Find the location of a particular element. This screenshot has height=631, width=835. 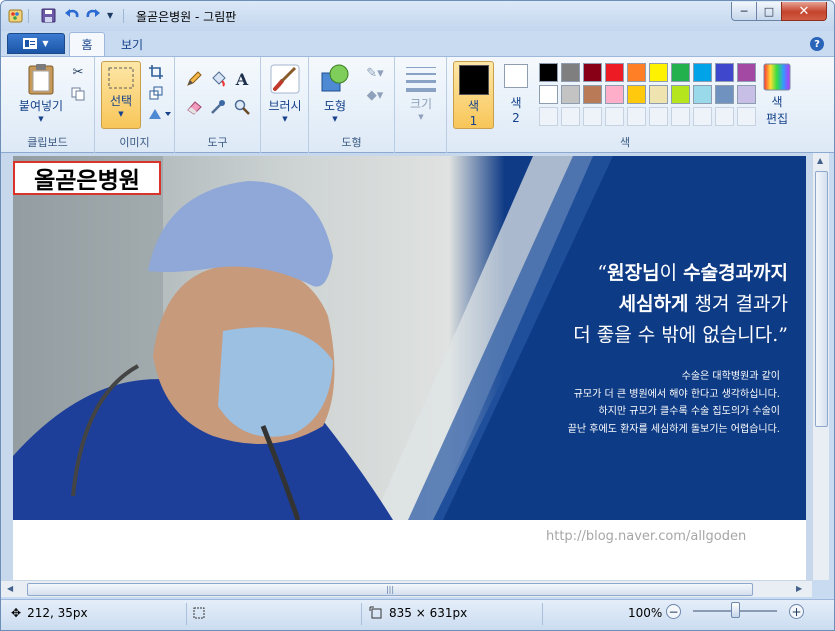

pencil-icon is located at coordinates (194, 79).